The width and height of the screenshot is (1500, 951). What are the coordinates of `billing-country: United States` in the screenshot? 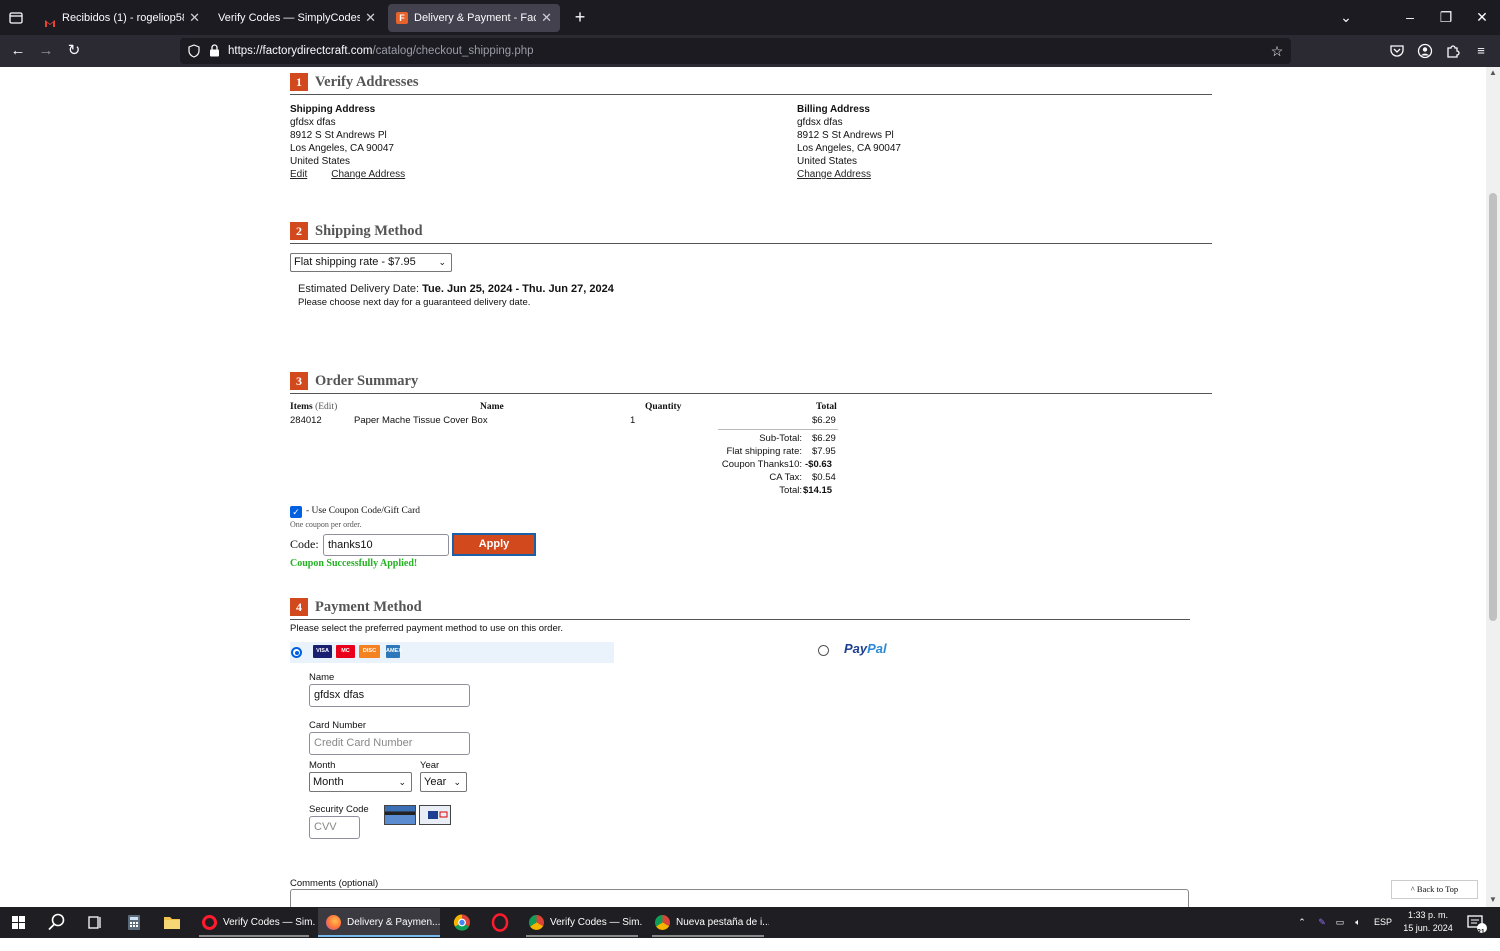 It's located at (827, 161).